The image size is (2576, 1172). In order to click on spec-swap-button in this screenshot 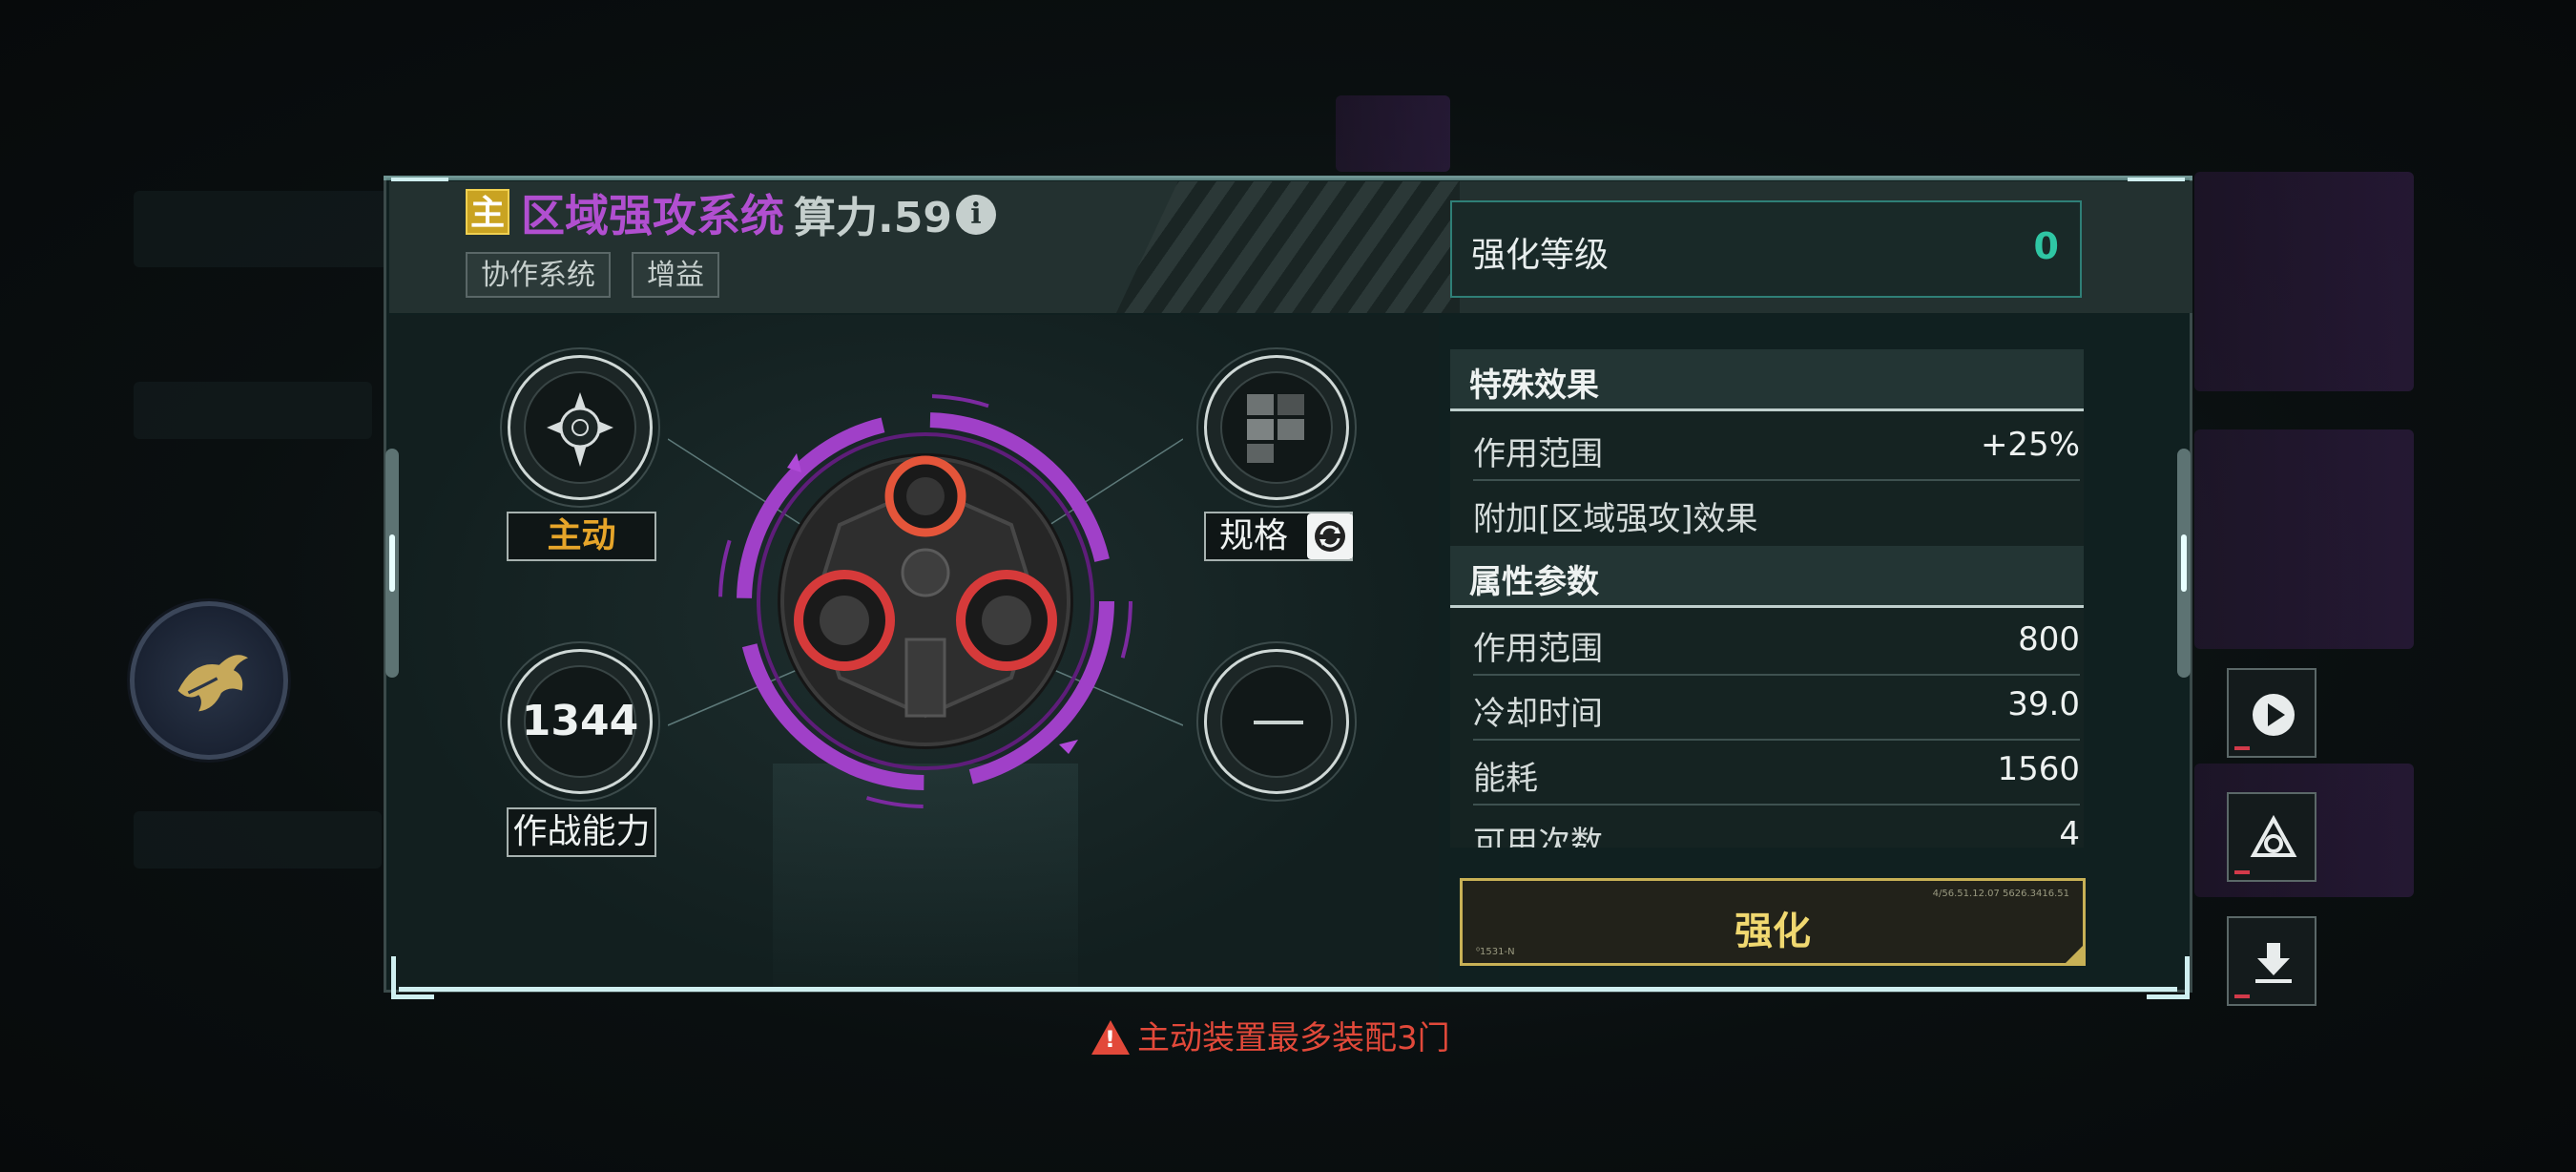, I will do `click(1330, 536)`.